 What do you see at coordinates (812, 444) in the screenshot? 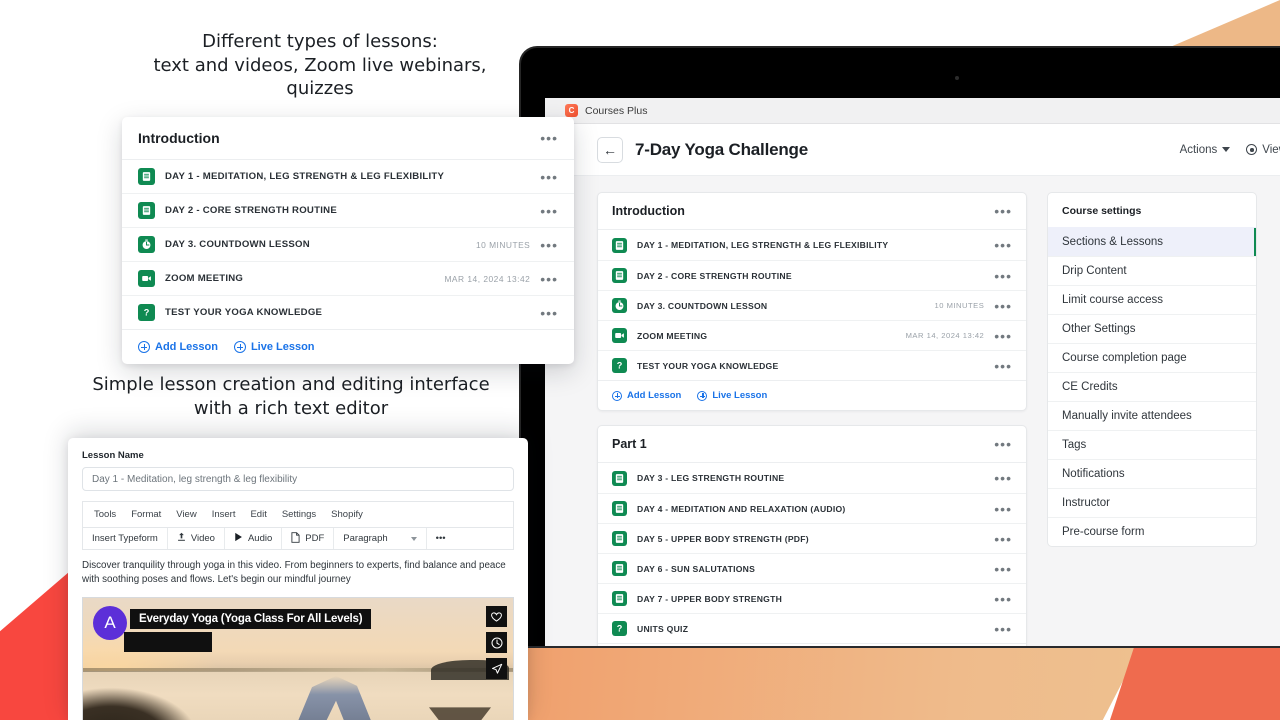
I see `section-header: Part 1 •••` at bounding box center [812, 444].